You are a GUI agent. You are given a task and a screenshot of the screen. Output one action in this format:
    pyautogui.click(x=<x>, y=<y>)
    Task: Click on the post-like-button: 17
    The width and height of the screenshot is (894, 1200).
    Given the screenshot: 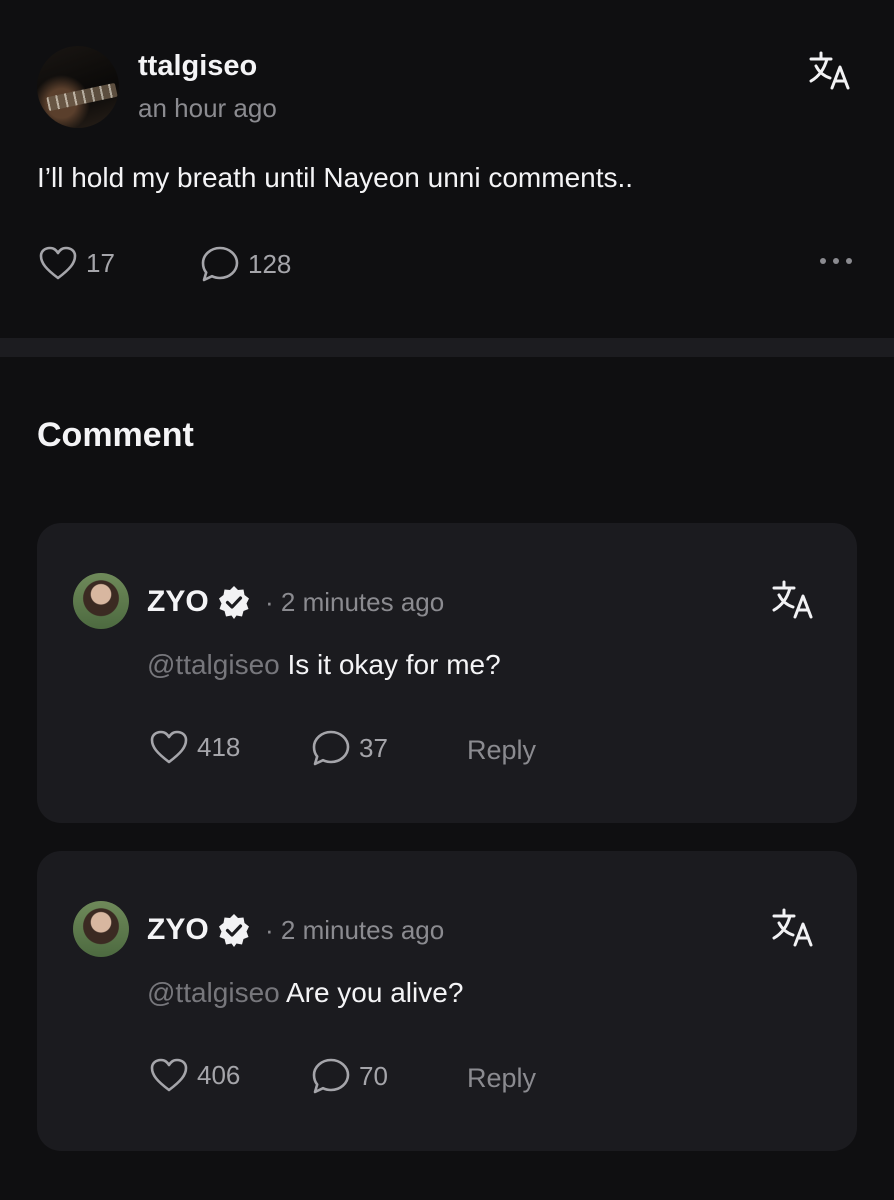 What is the action you would take?
    pyautogui.click(x=76, y=263)
    